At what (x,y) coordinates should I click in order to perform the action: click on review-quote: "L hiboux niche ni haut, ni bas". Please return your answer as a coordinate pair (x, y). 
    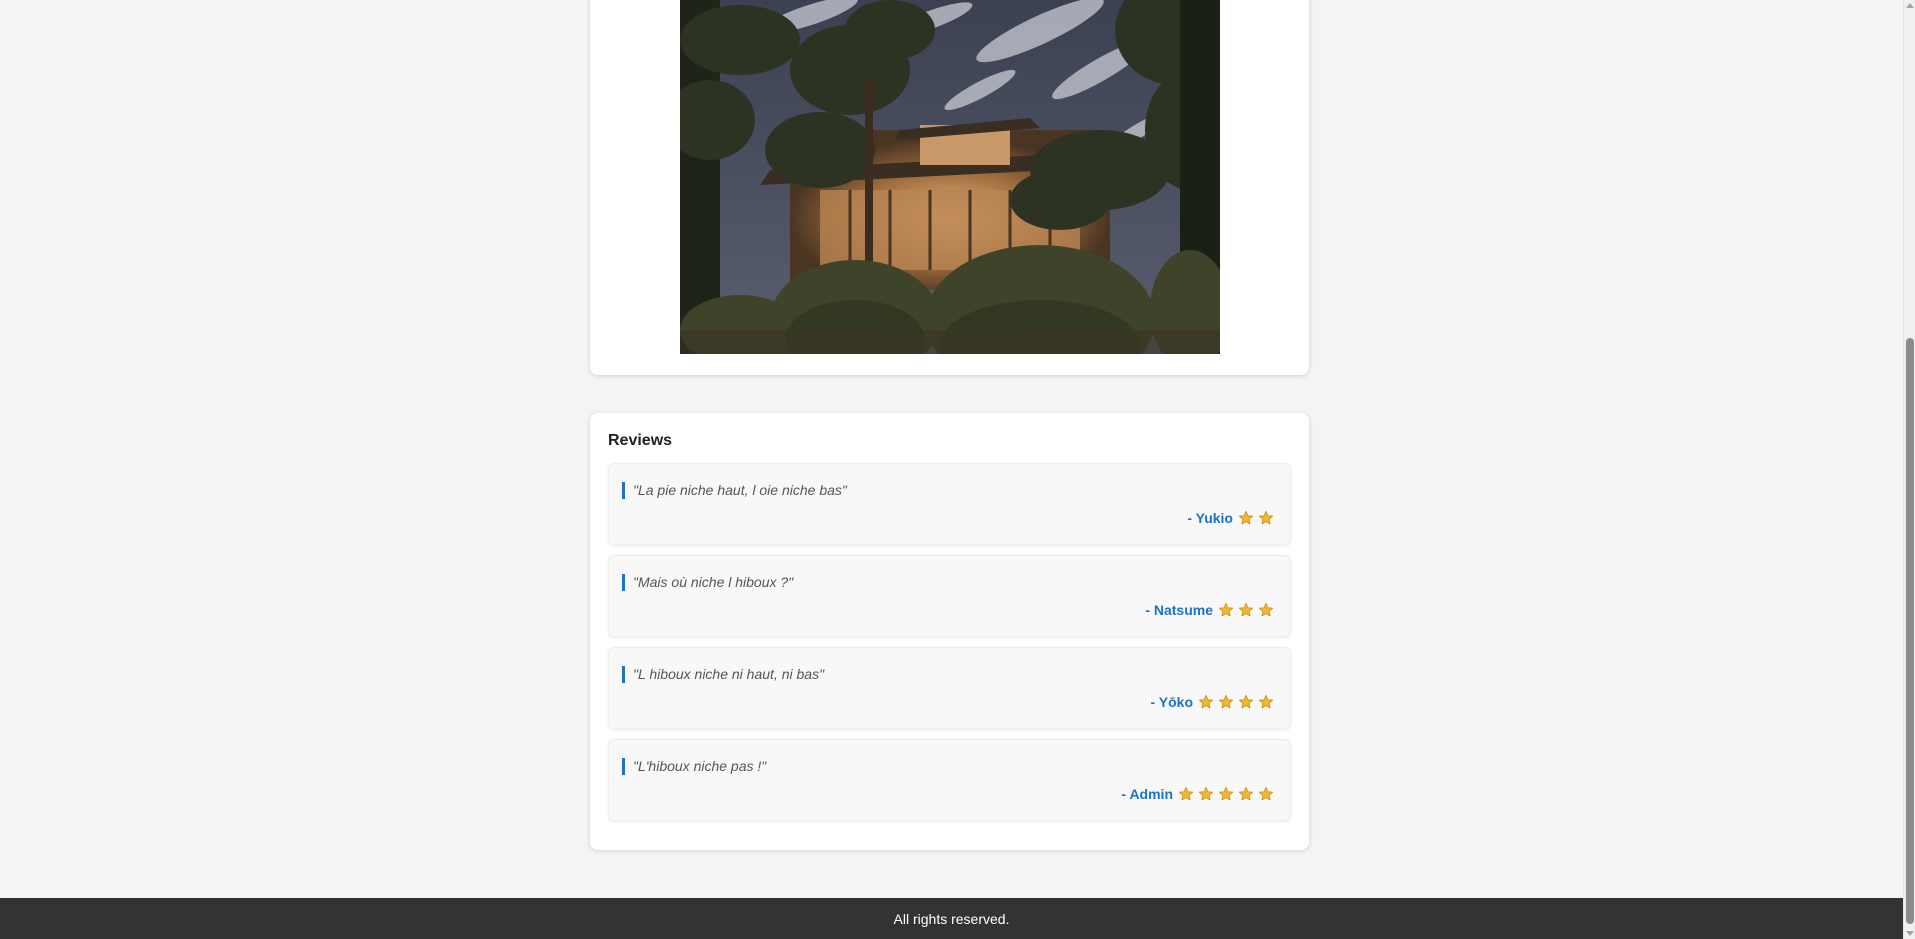
    Looking at the image, I should click on (723, 674).